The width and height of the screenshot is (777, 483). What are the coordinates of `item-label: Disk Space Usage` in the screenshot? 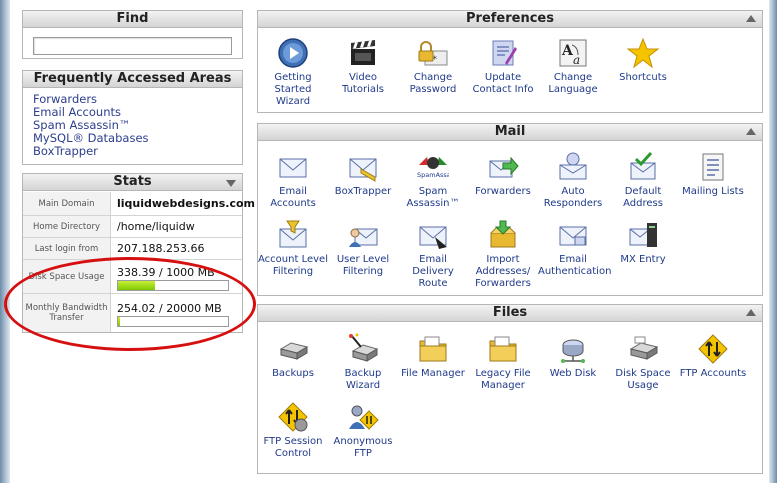 It's located at (643, 379).